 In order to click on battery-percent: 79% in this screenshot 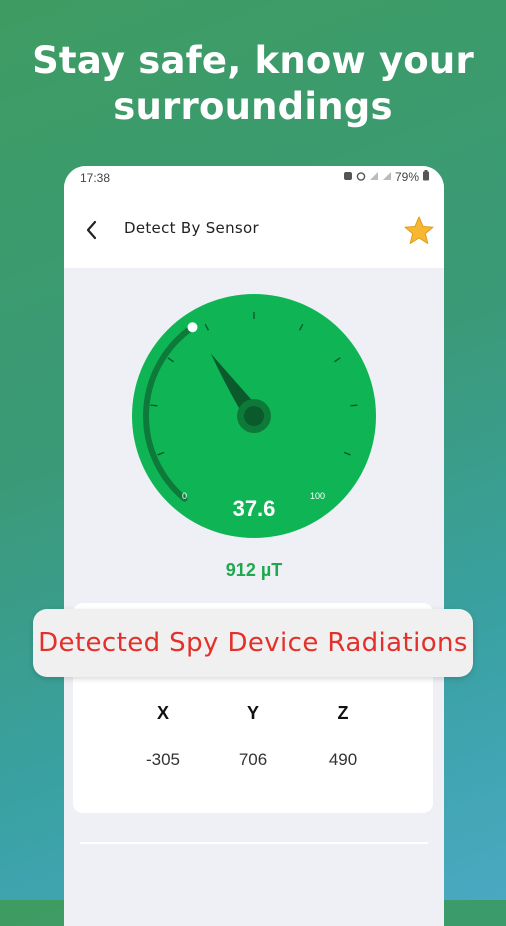, I will do `click(406, 177)`.